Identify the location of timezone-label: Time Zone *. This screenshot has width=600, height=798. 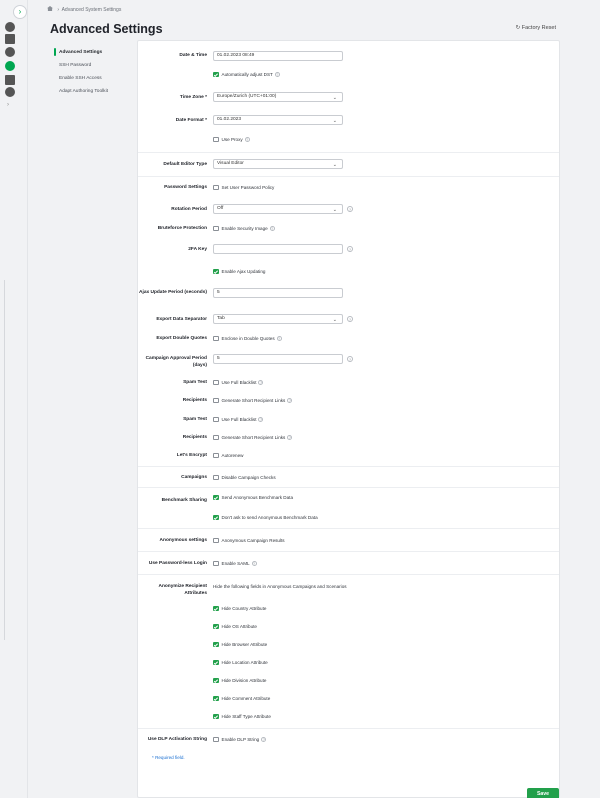
(193, 97).